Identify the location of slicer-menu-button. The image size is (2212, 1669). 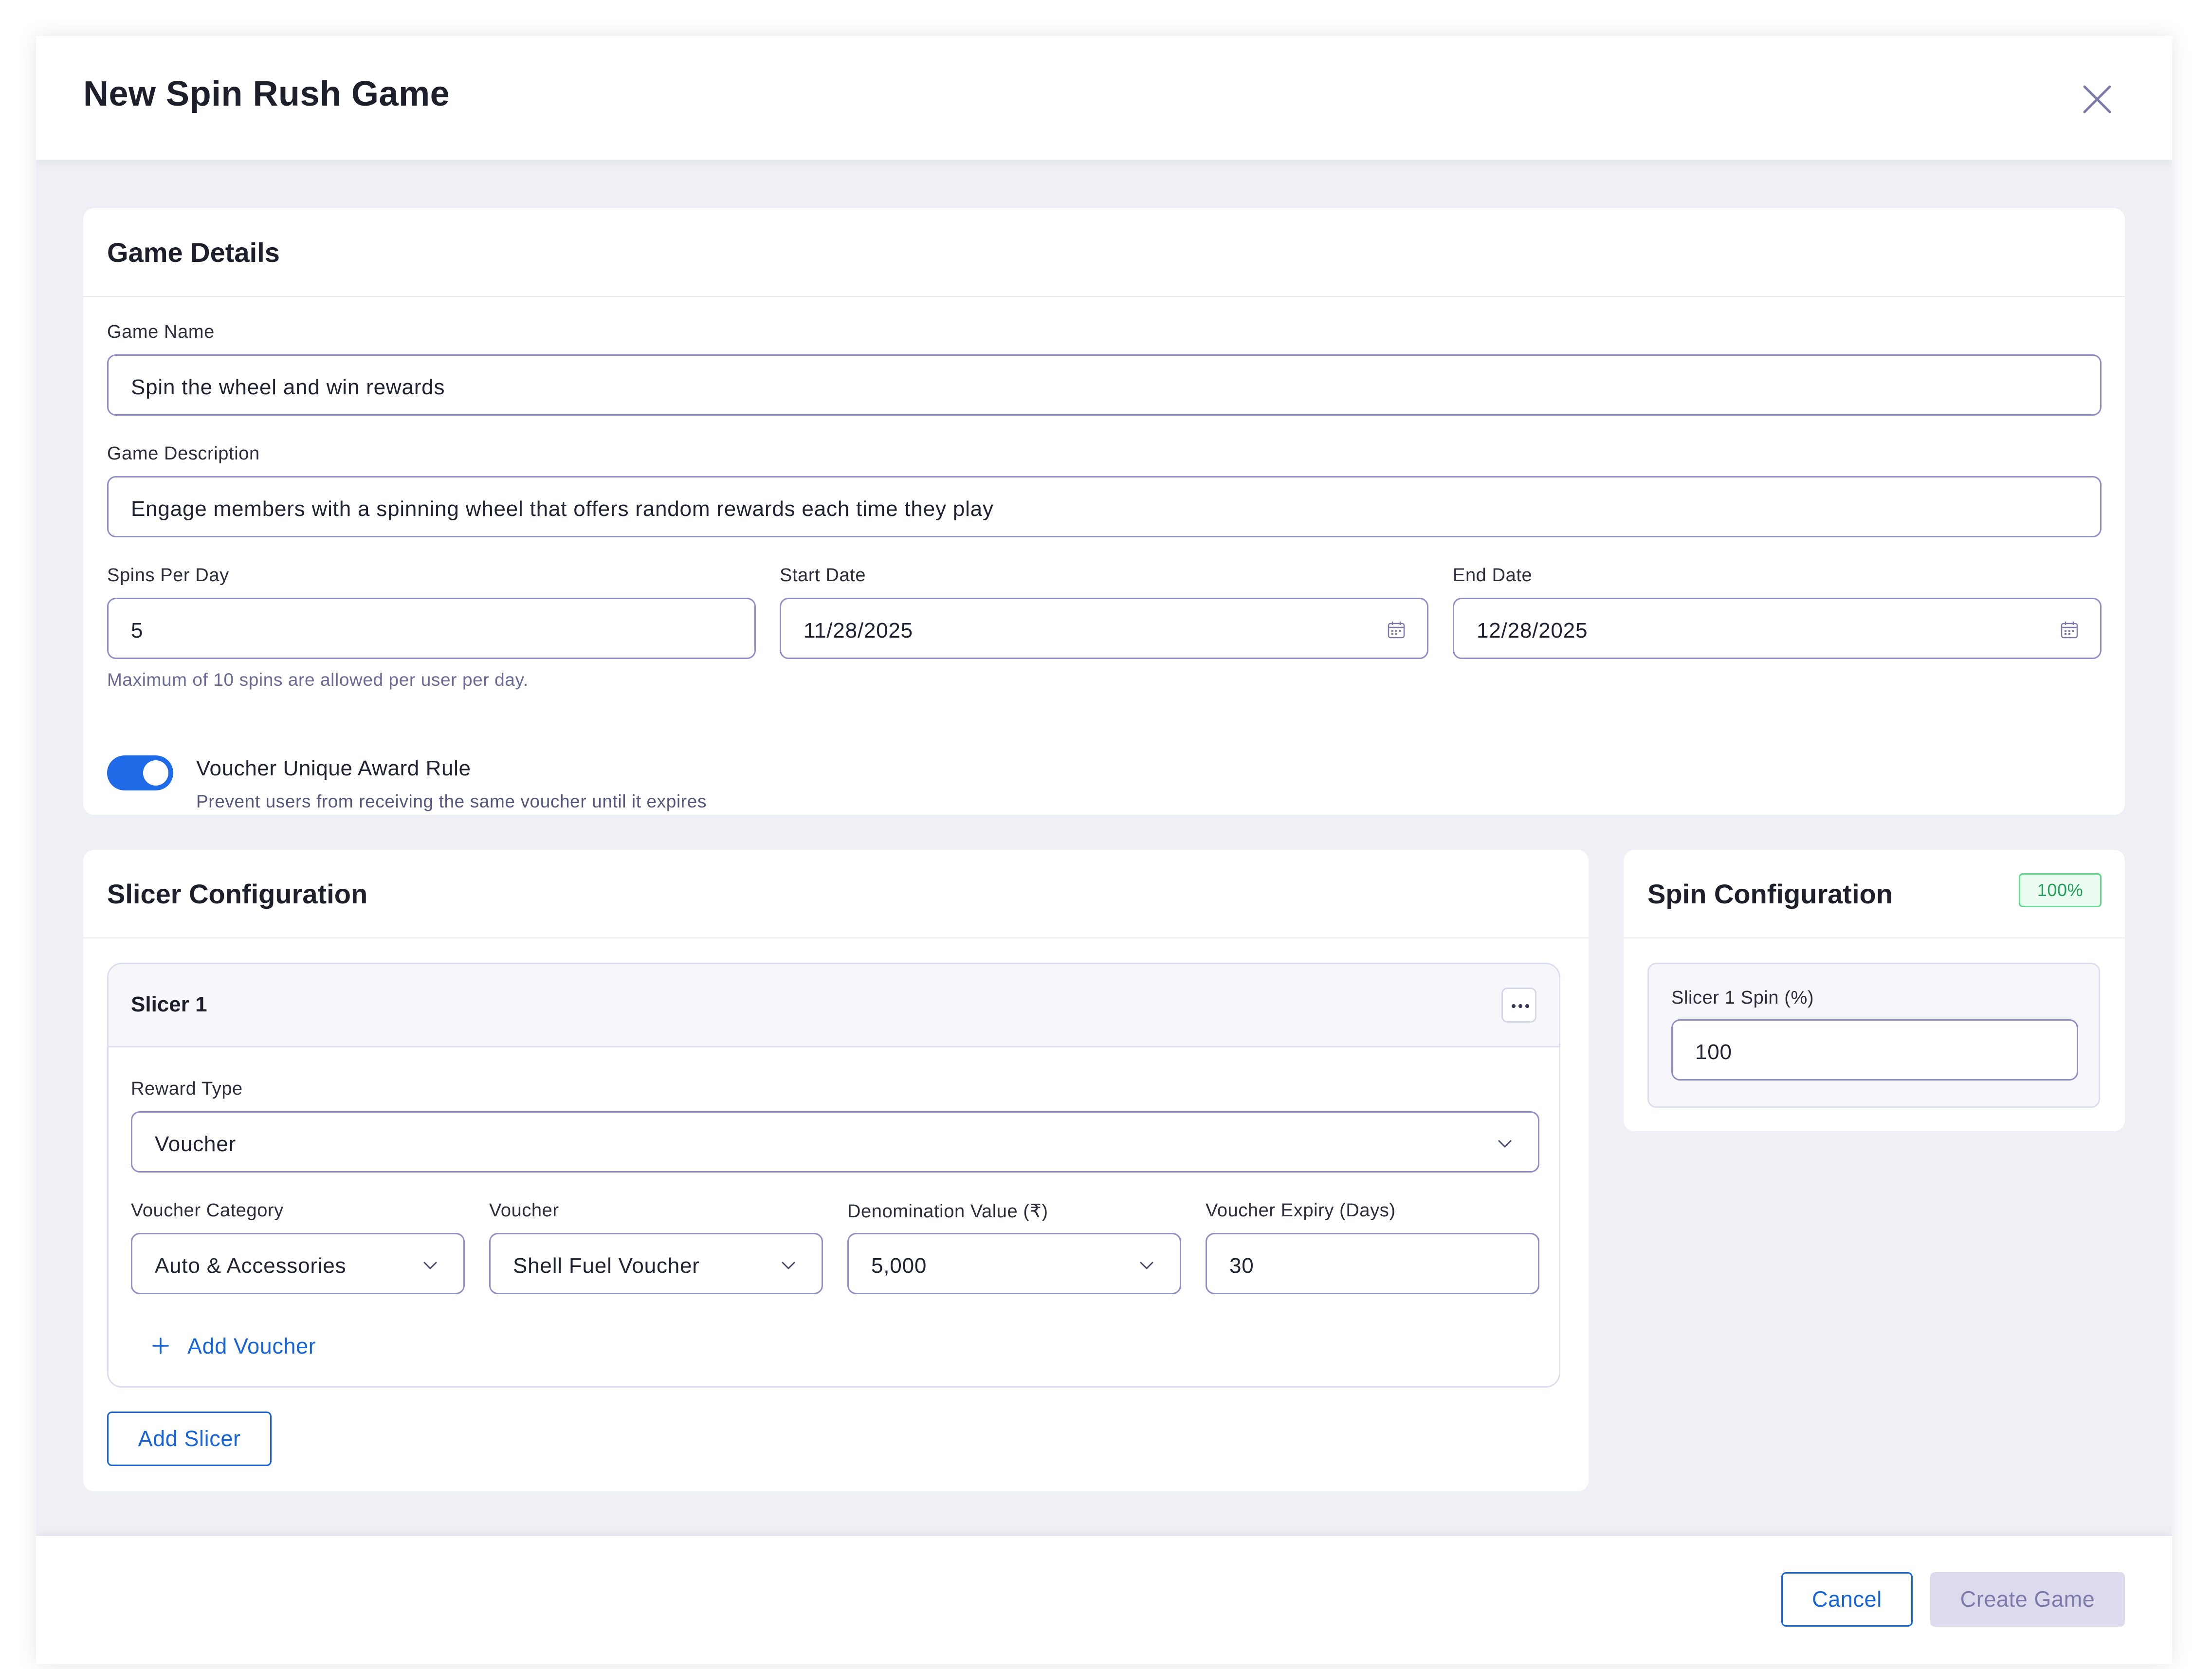
(1518, 1006).